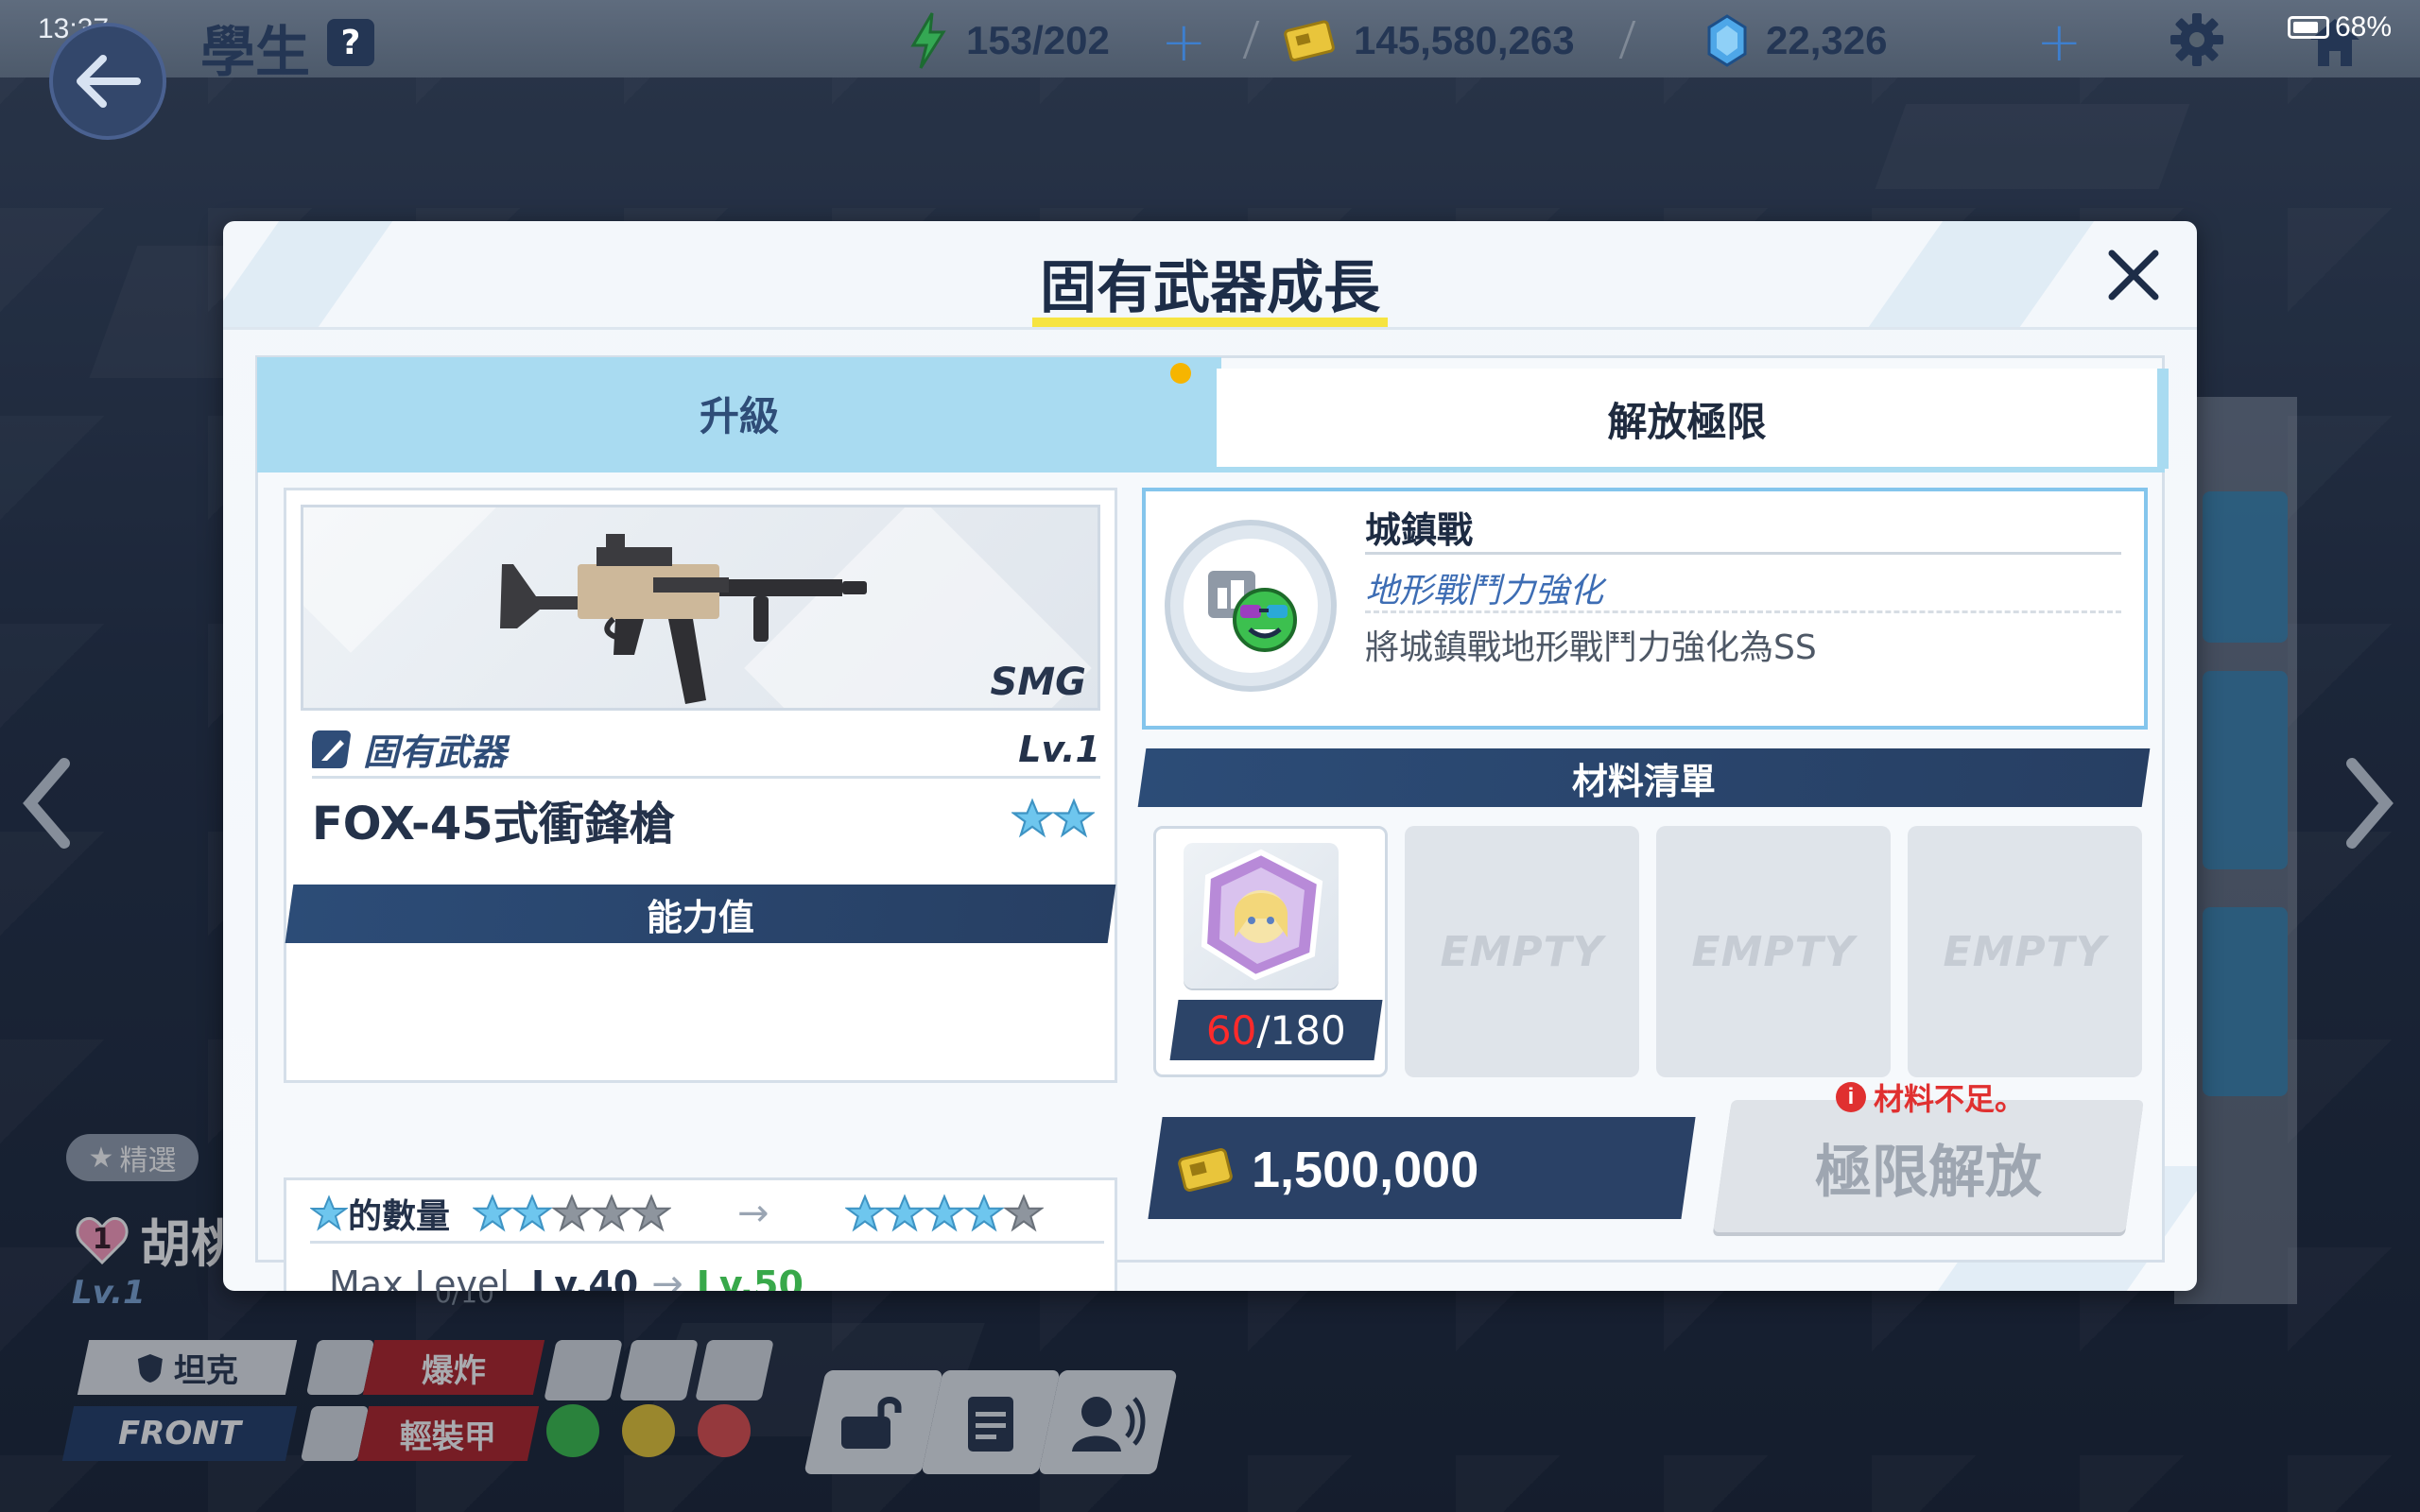  I want to click on close-icon, so click(2133, 275).